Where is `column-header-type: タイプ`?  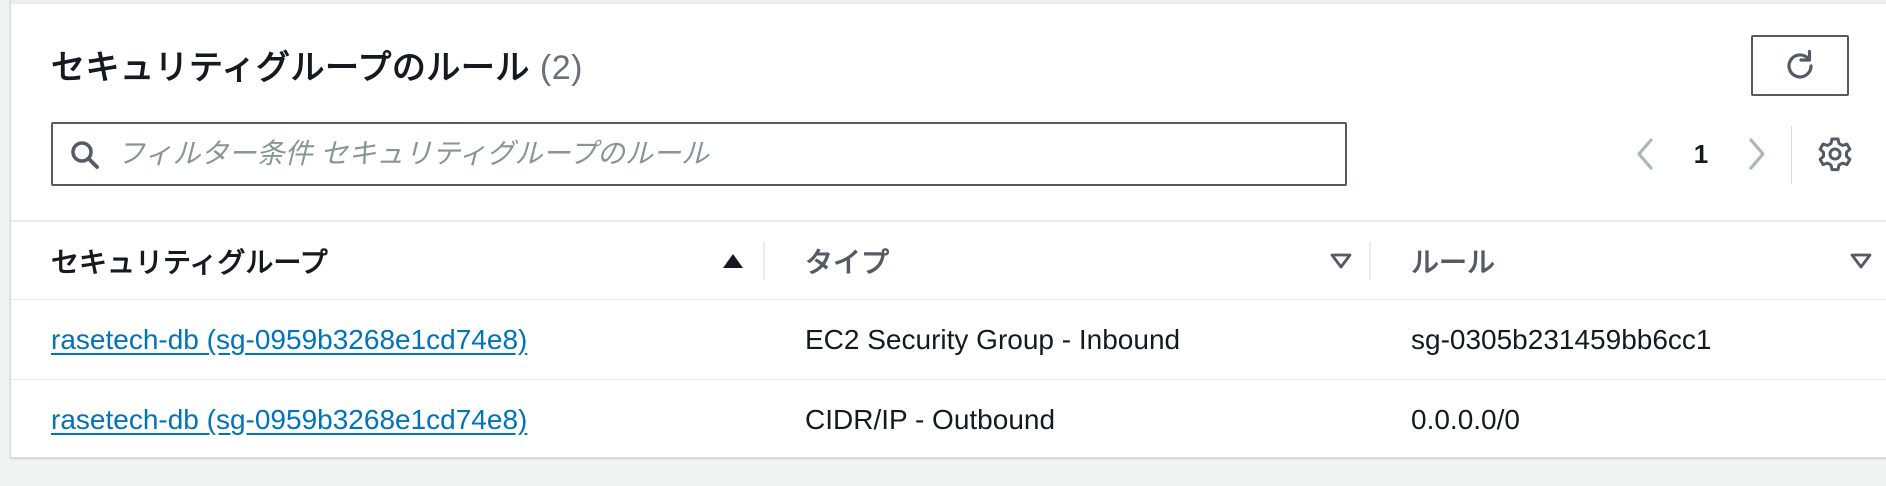 column-header-type: タイプ is located at coordinates (847, 260).